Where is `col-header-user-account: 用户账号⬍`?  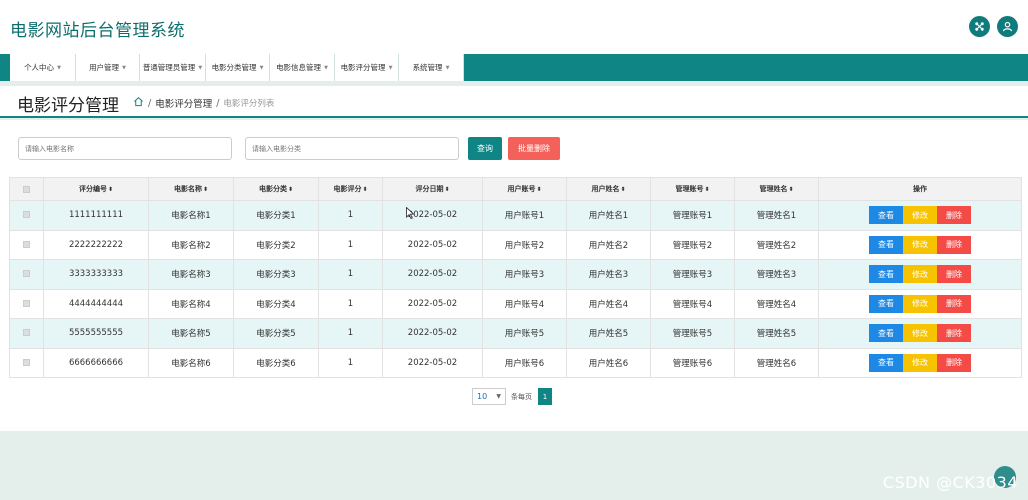 col-header-user-account: 用户账号⬍ is located at coordinates (524, 189).